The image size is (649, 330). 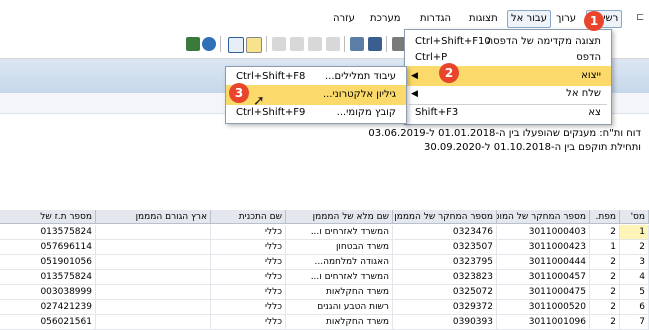 I want to click on menu-item-send-to: ◀ שלח אל, so click(x=508, y=94).